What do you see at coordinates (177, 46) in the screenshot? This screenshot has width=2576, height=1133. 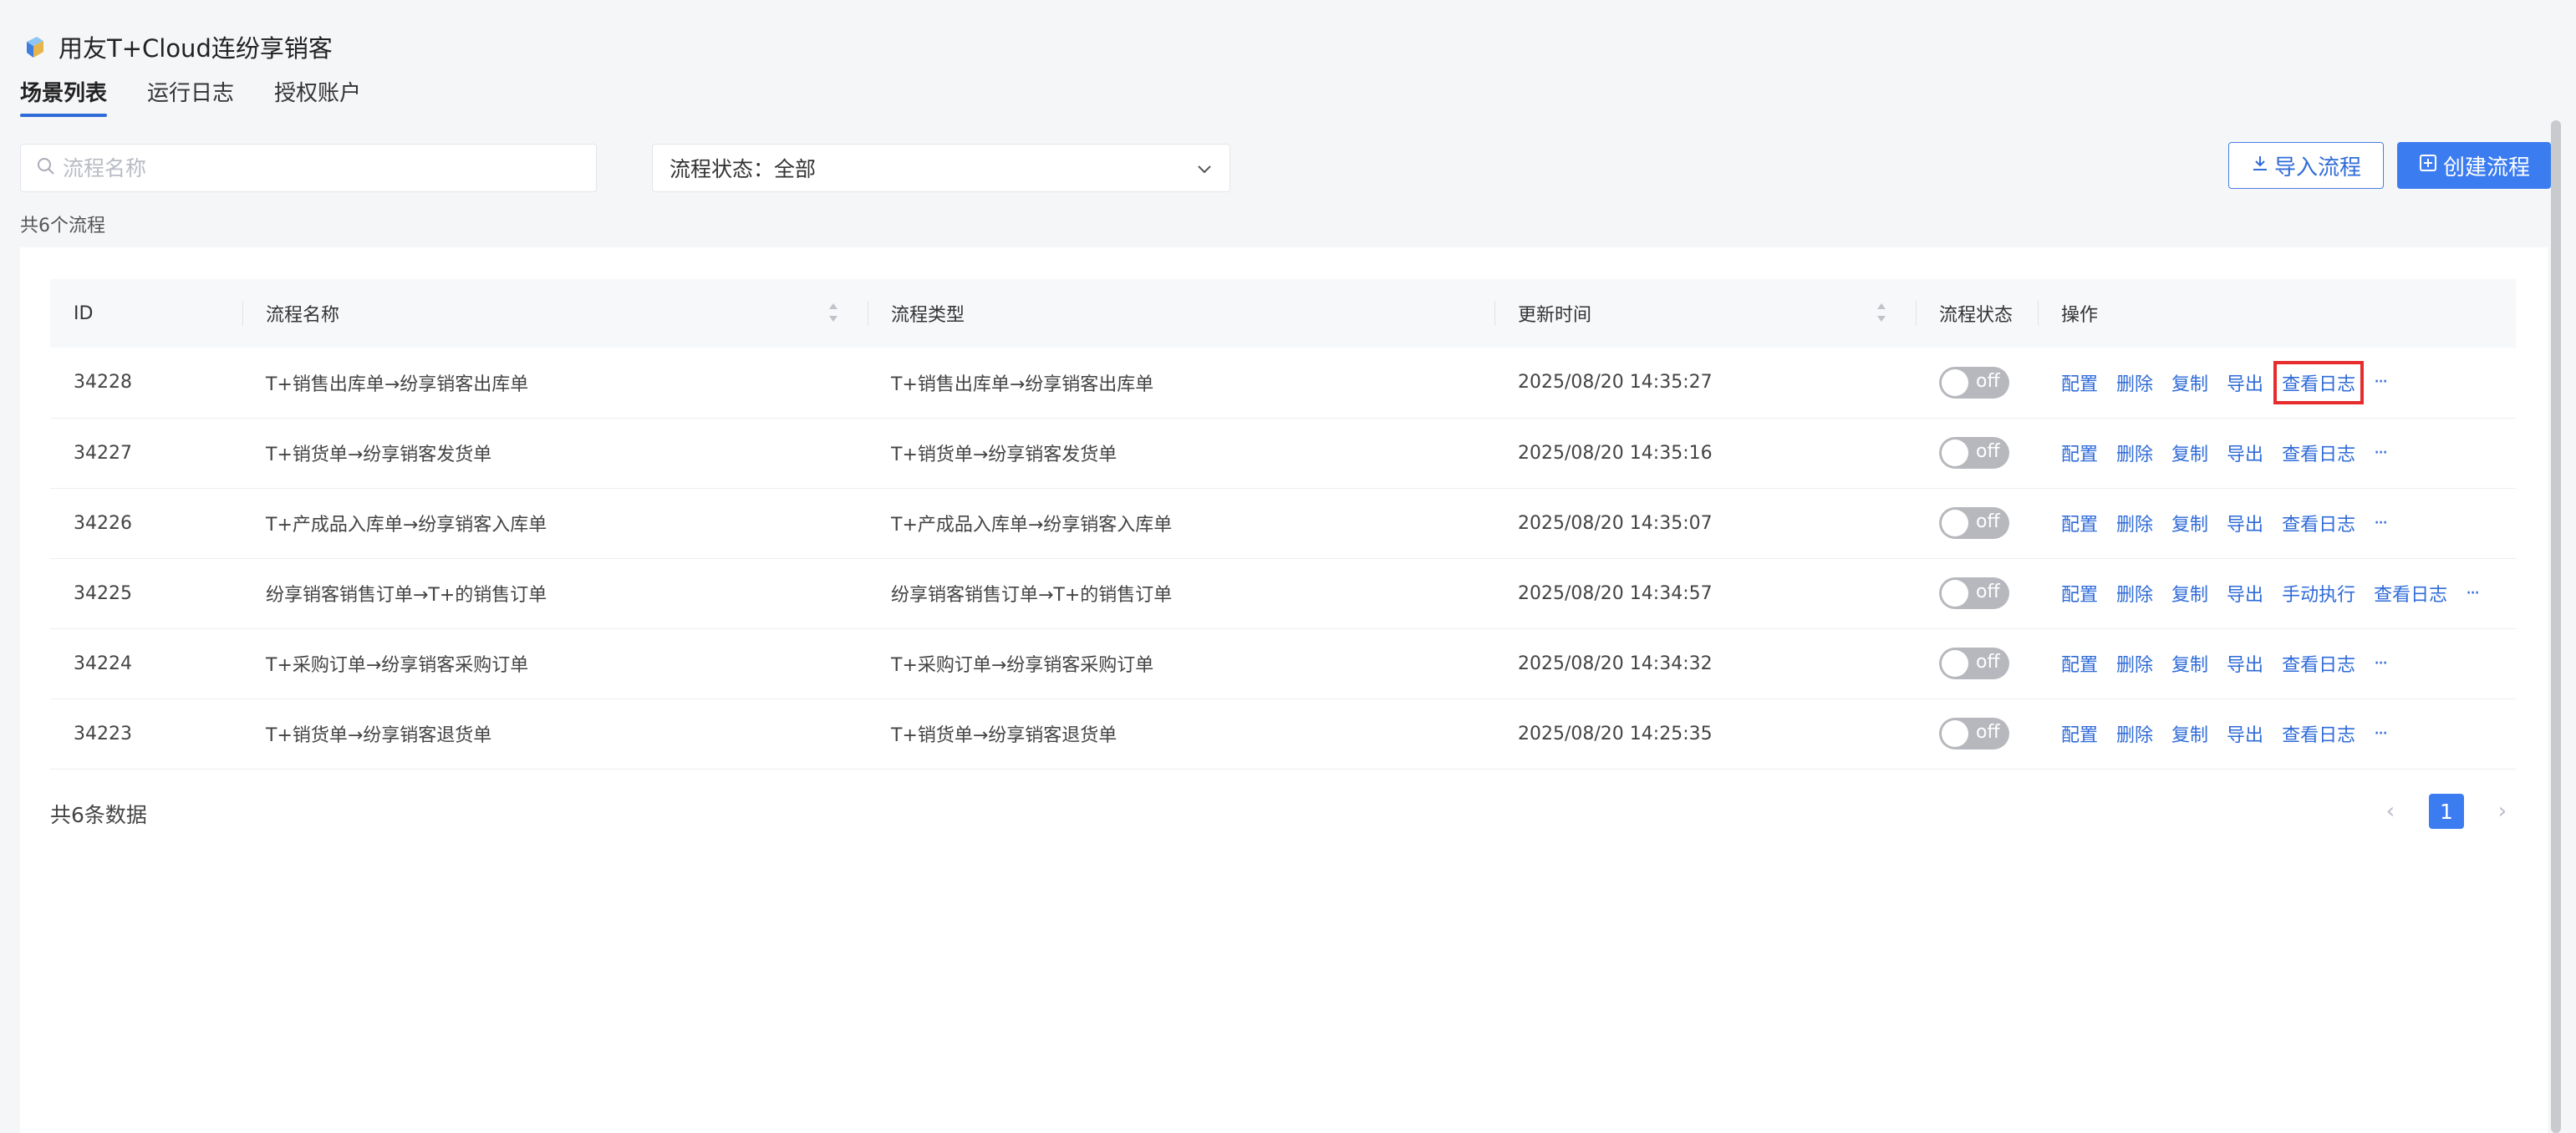 I see `app-header: 用友T+Cloud连纷享销客` at bounding box center [177, 46].